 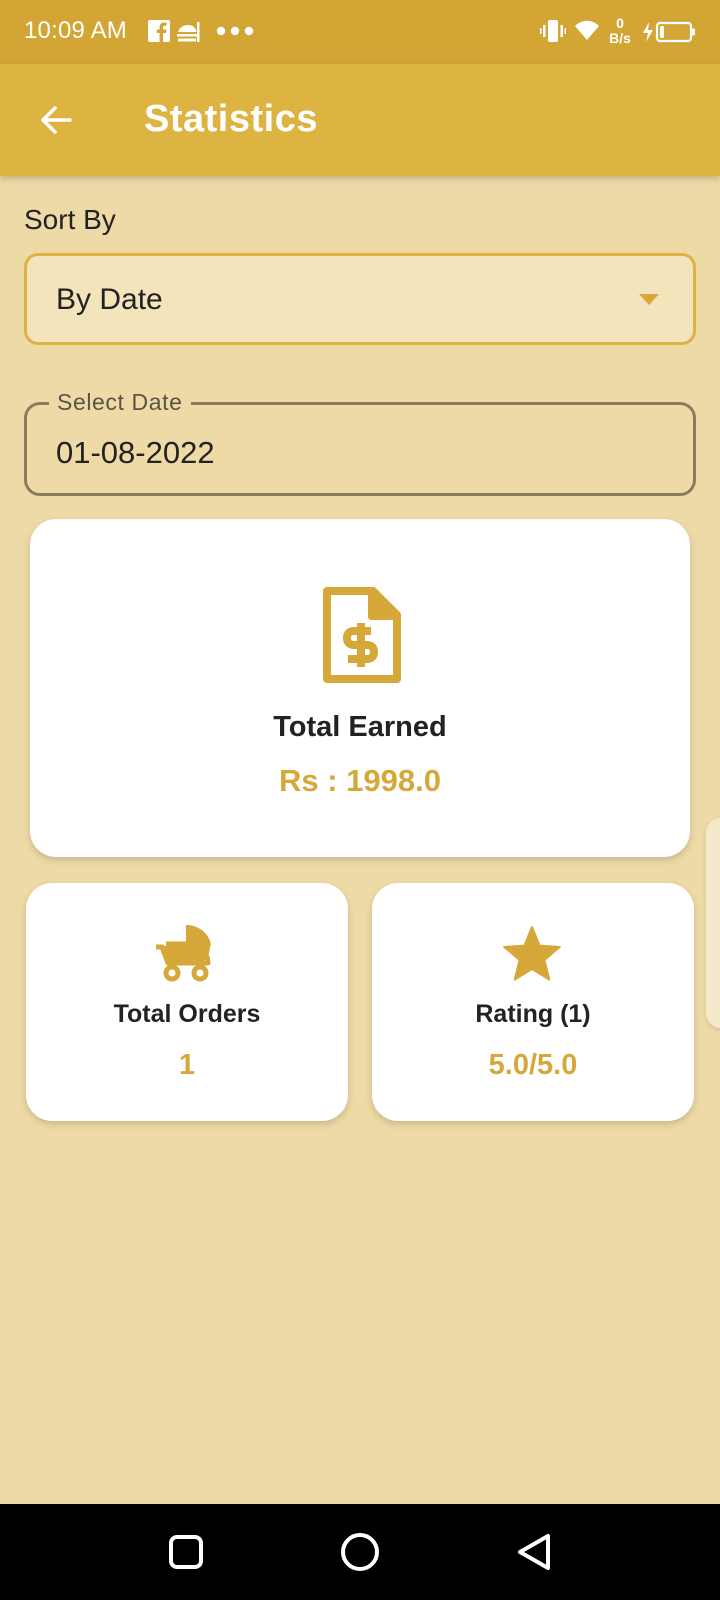 I want to click on offscreen-card-edge, so click(x=713, y=923).